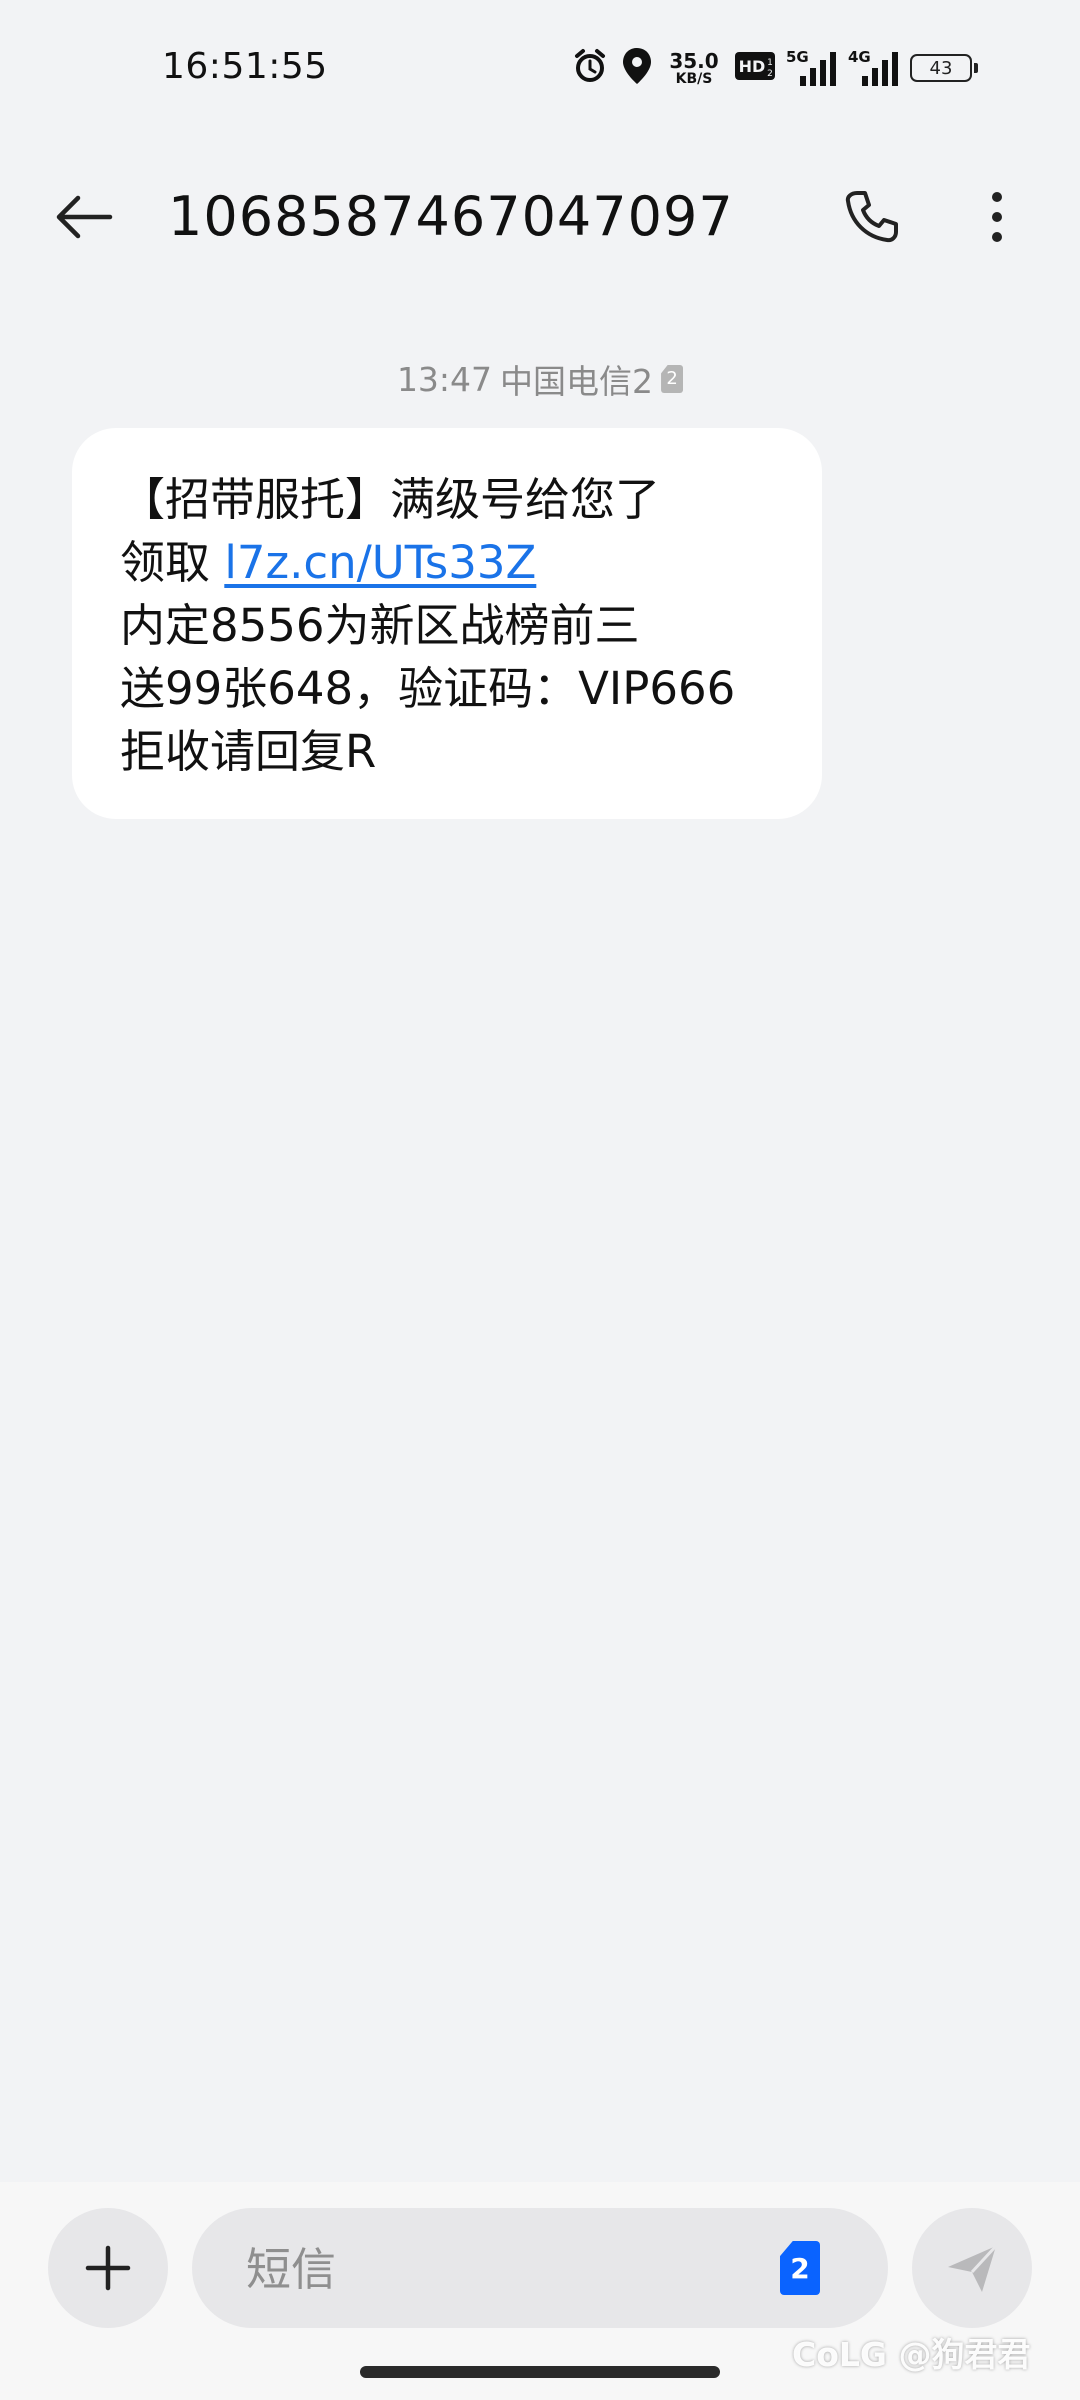  Describe the element at coordinates (245, 66) in the screenshot. I see `status-time: 16:51:55` at that location.